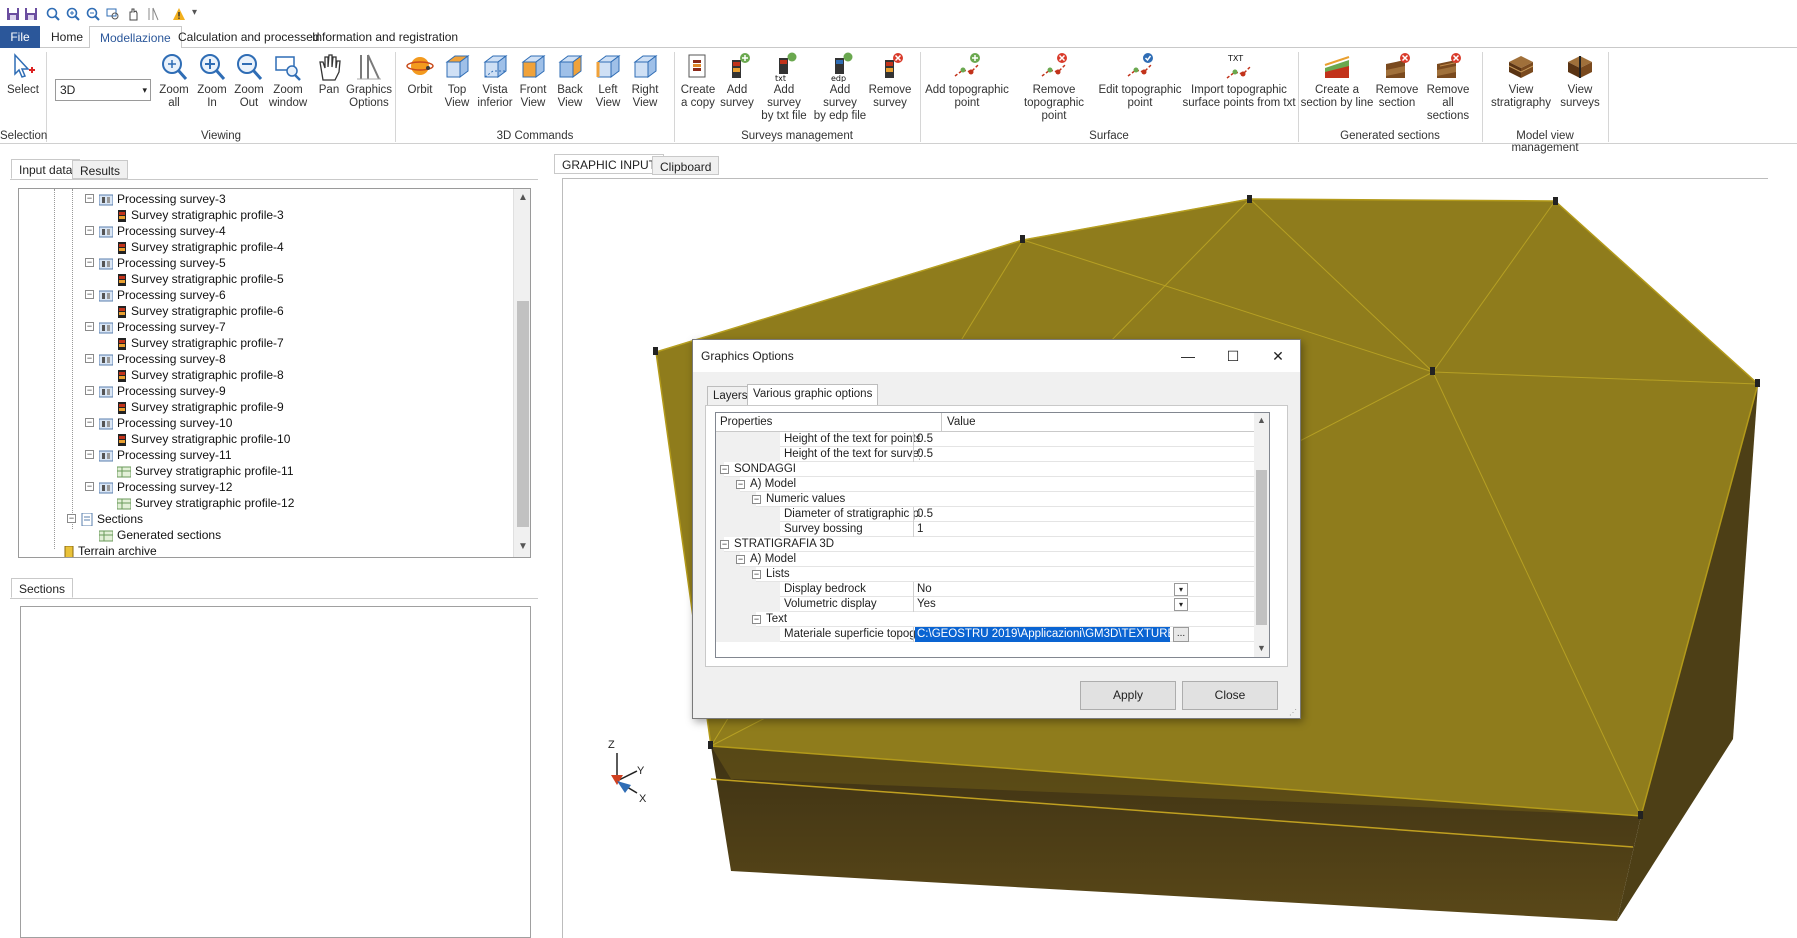  I want to click on tab-graphic-input: GRAPHIC INPUT, so click(609, 164).